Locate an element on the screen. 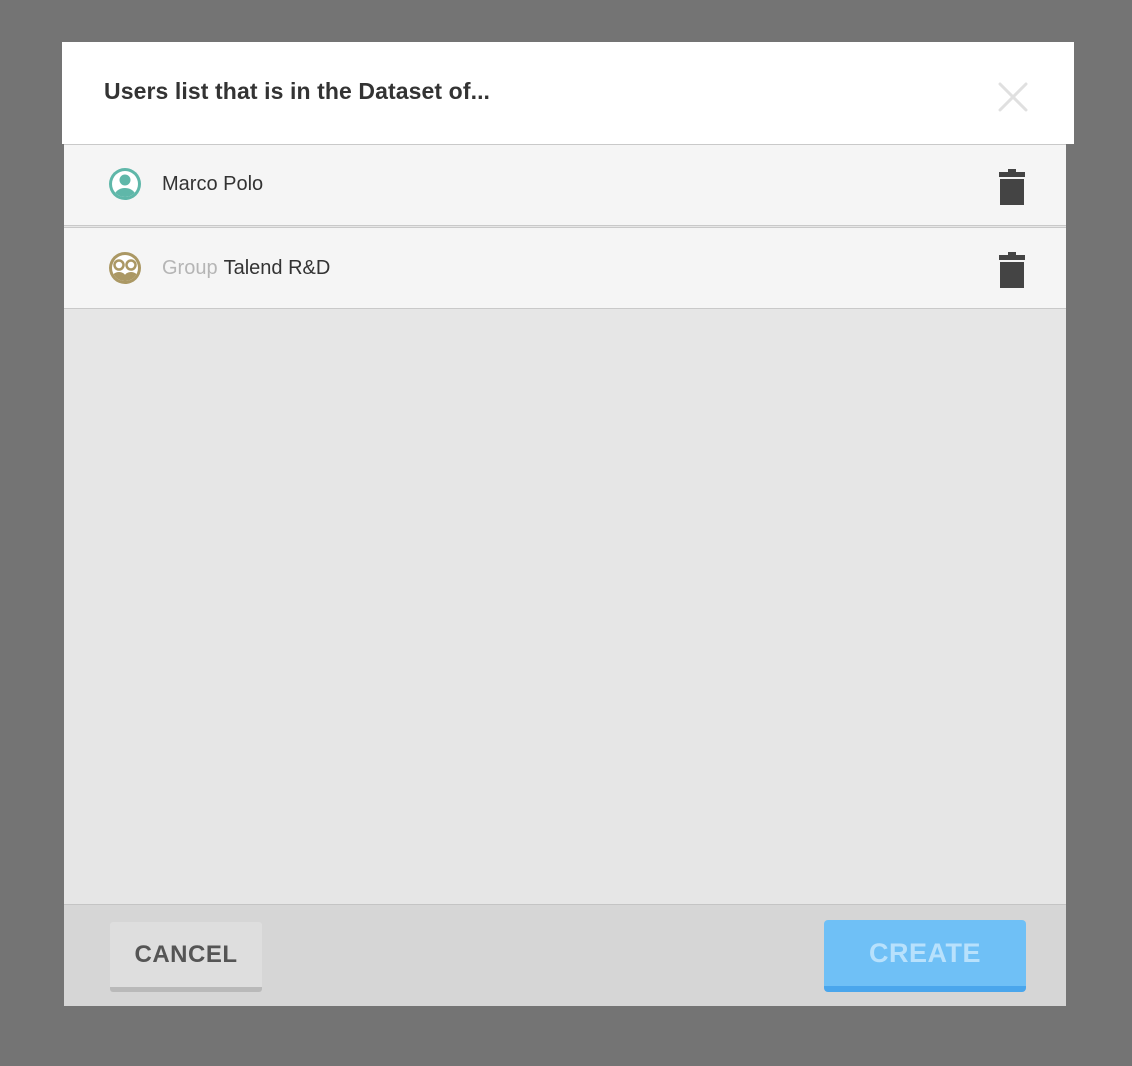 The height and width of the screenshot is (1066, 1132). list-item-label: Group Talend R&D is located at coordinates (246, 268).